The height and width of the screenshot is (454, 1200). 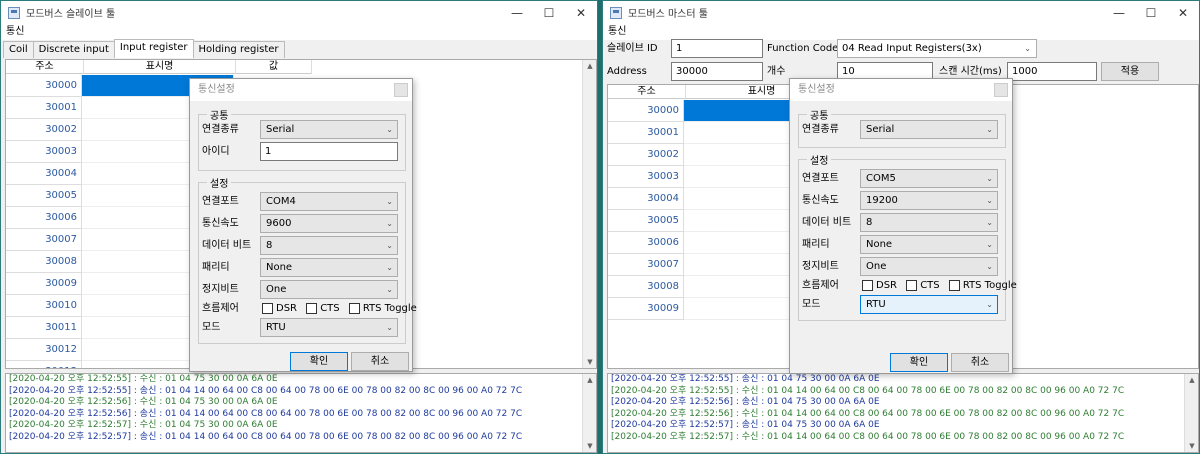 I want to click on slave-menubar: 통신, so click(x=299, y=32).